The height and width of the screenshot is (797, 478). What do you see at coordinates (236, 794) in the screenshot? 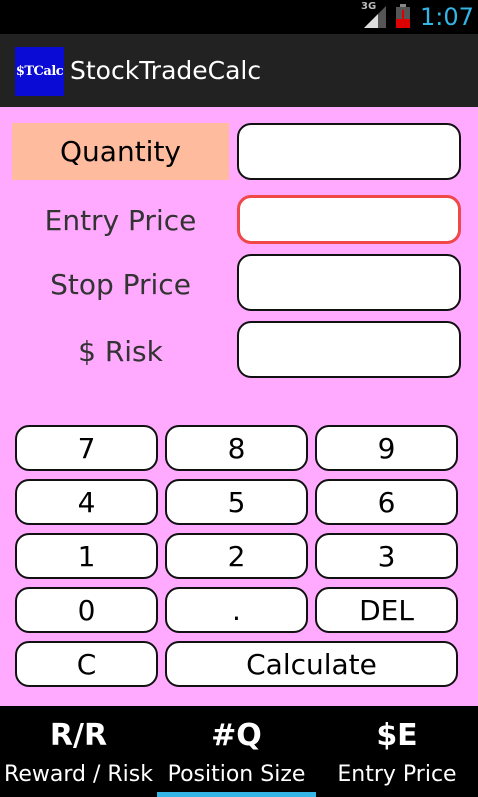
I see `selected-tab-indicator` at bounding box center [236, 794].